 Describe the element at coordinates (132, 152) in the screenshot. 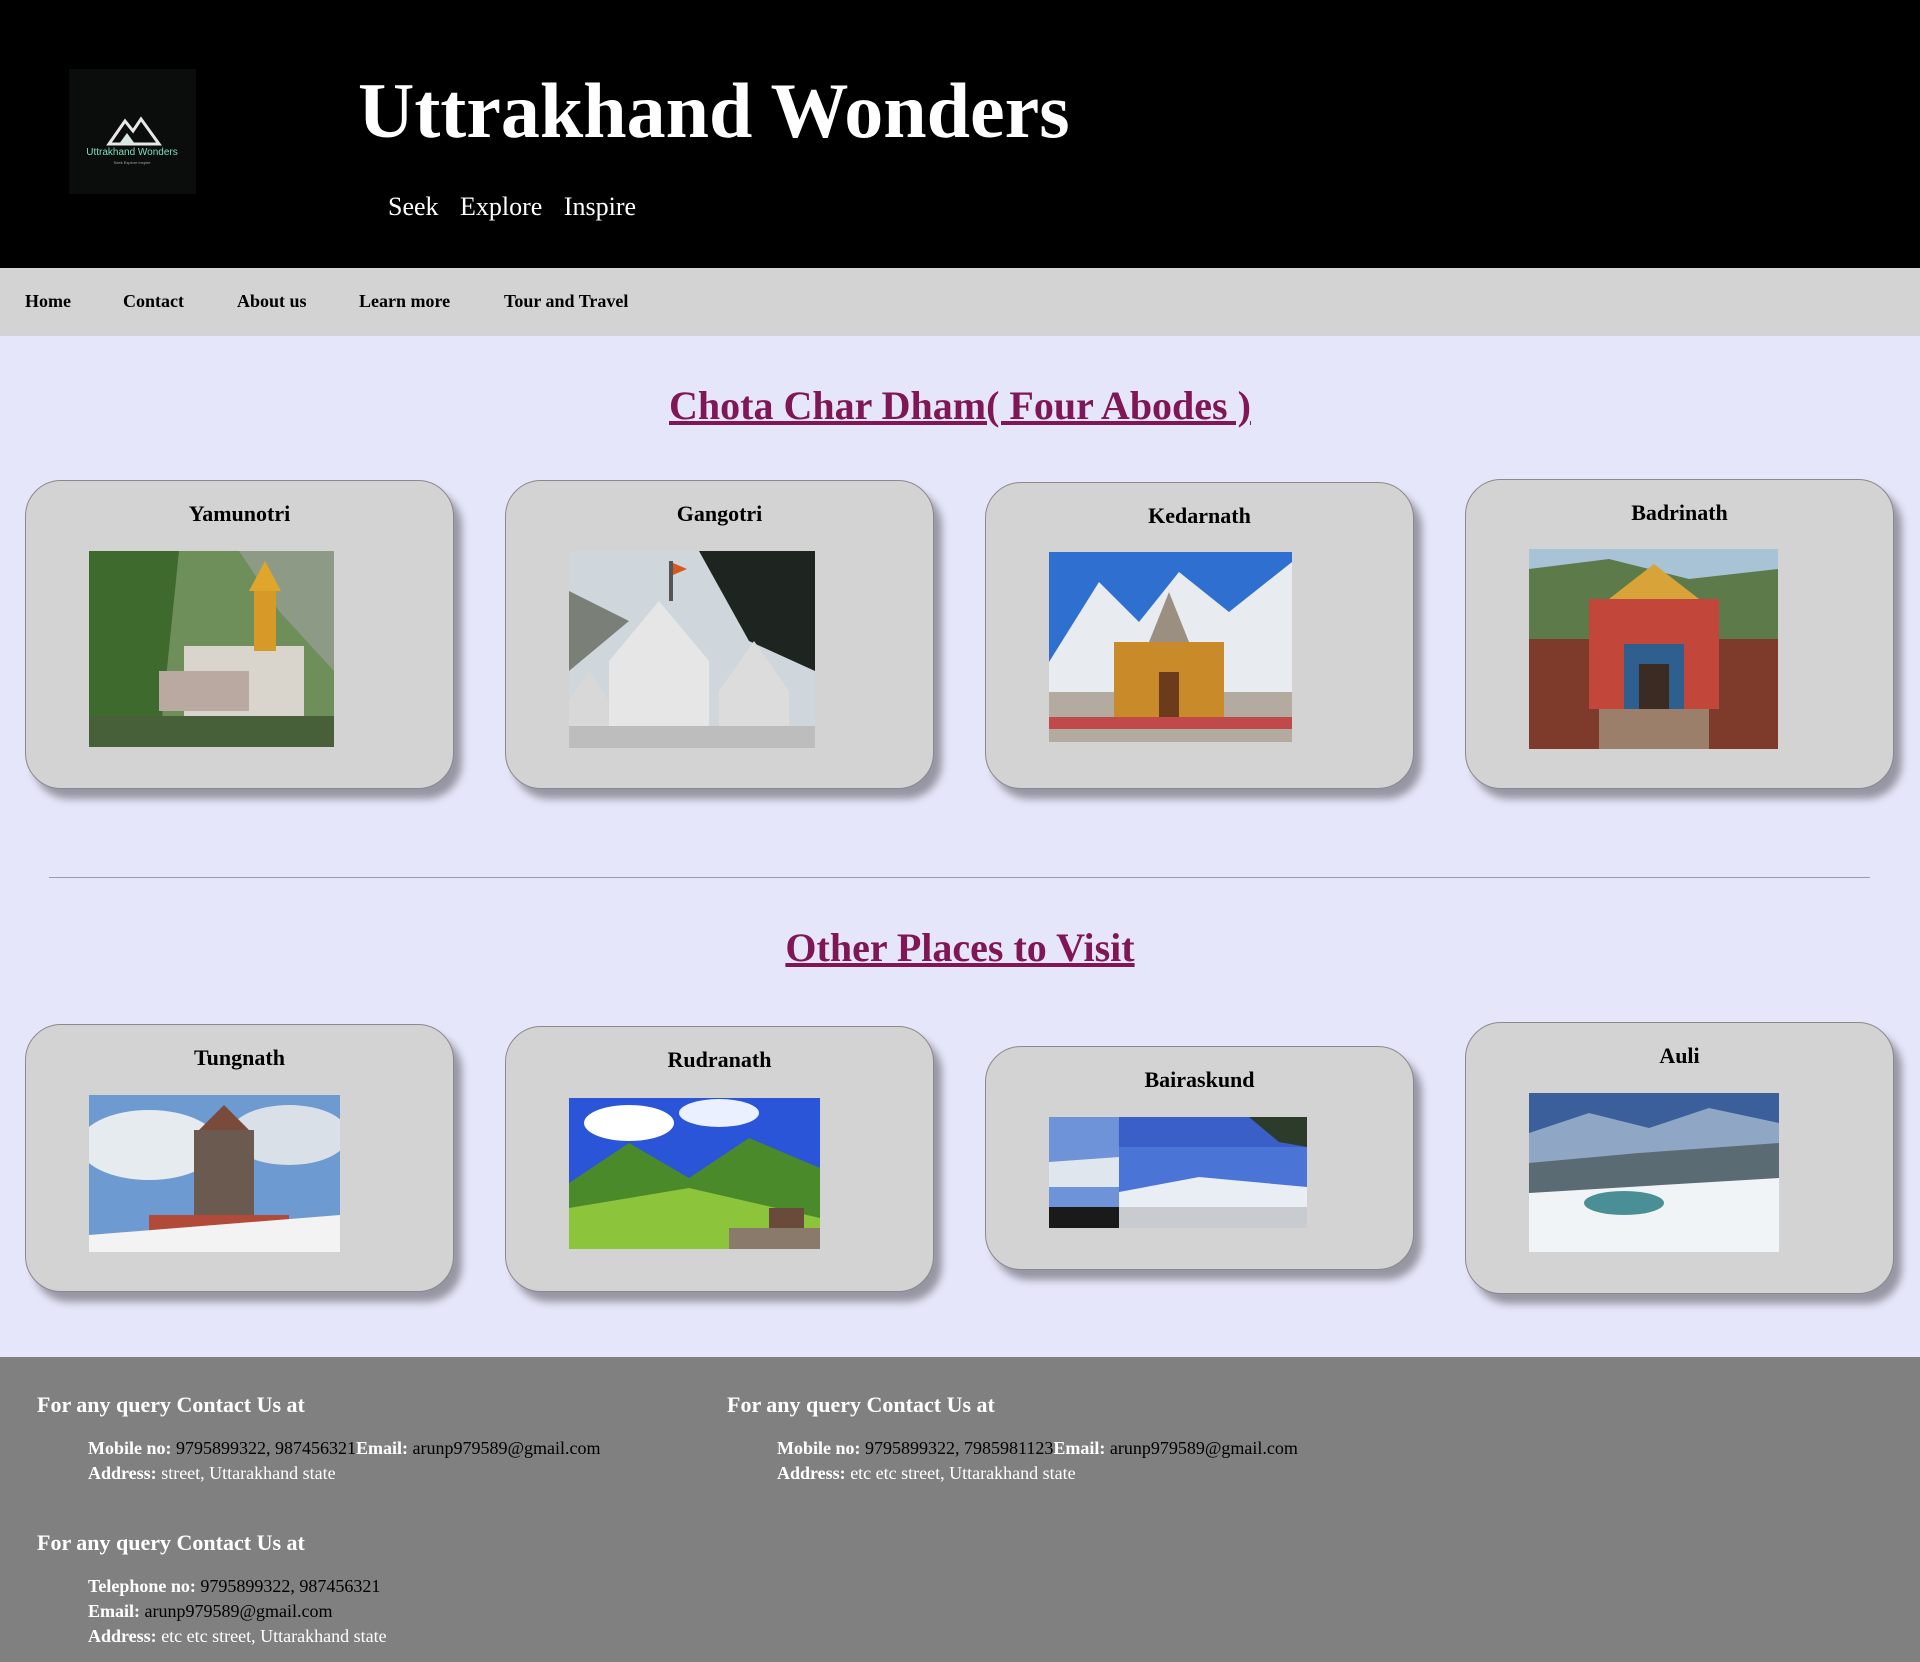

I see `logo-text: Uttrakhand Wonders` at that location.